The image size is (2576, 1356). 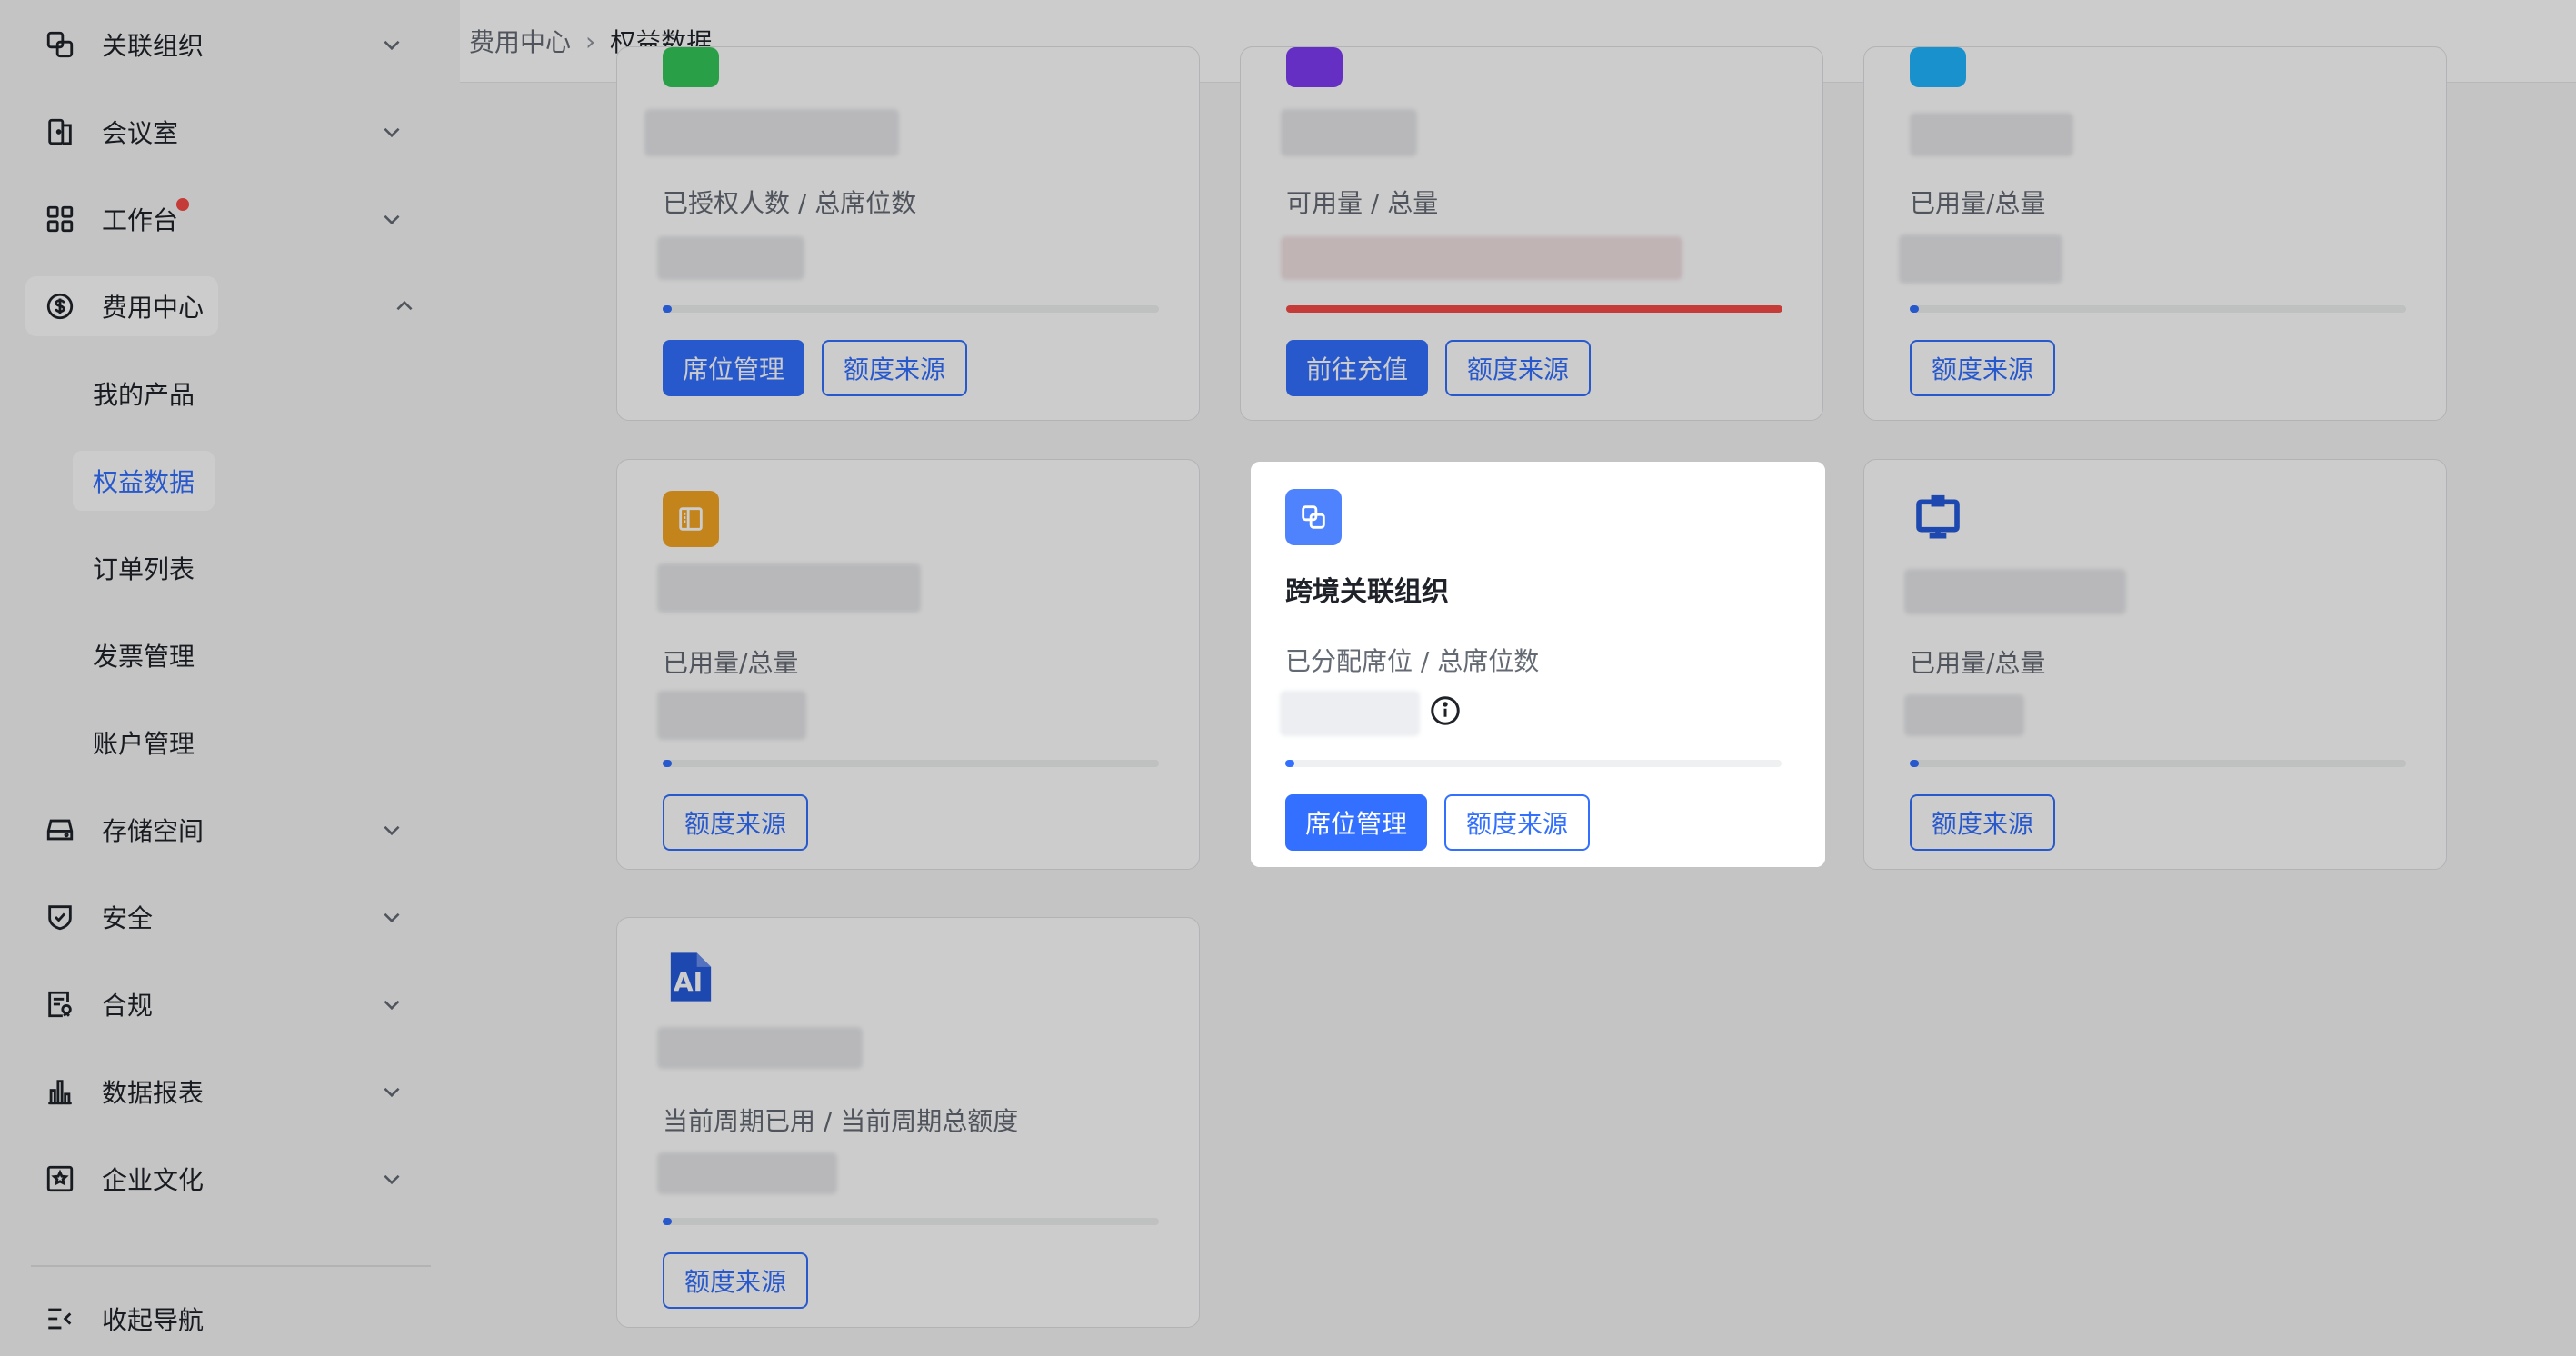 What do you see at coordinates (60, 307) in the screenshot?
I see `dollar-icon` at bounding box center [60, 307].